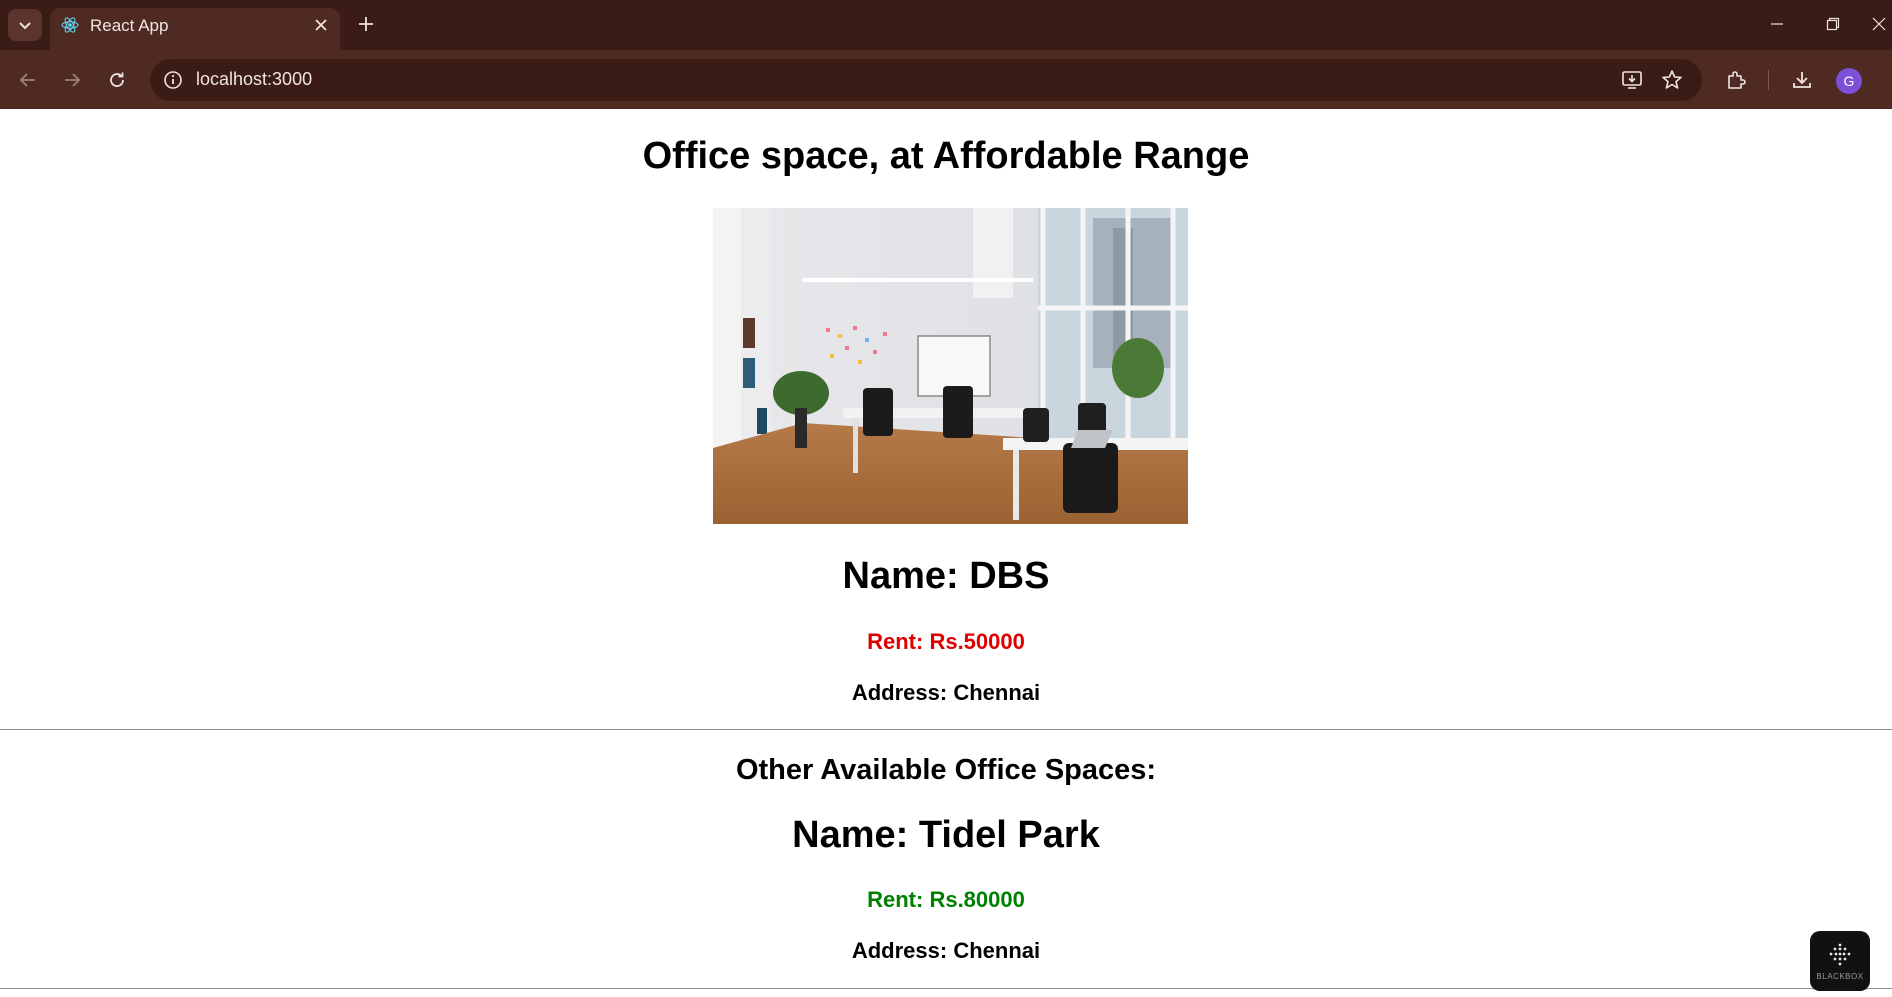 Image resolution: width=1892 pixels, height=997 pixels. I want to click on chevron-down-icon, so click(25, 26).